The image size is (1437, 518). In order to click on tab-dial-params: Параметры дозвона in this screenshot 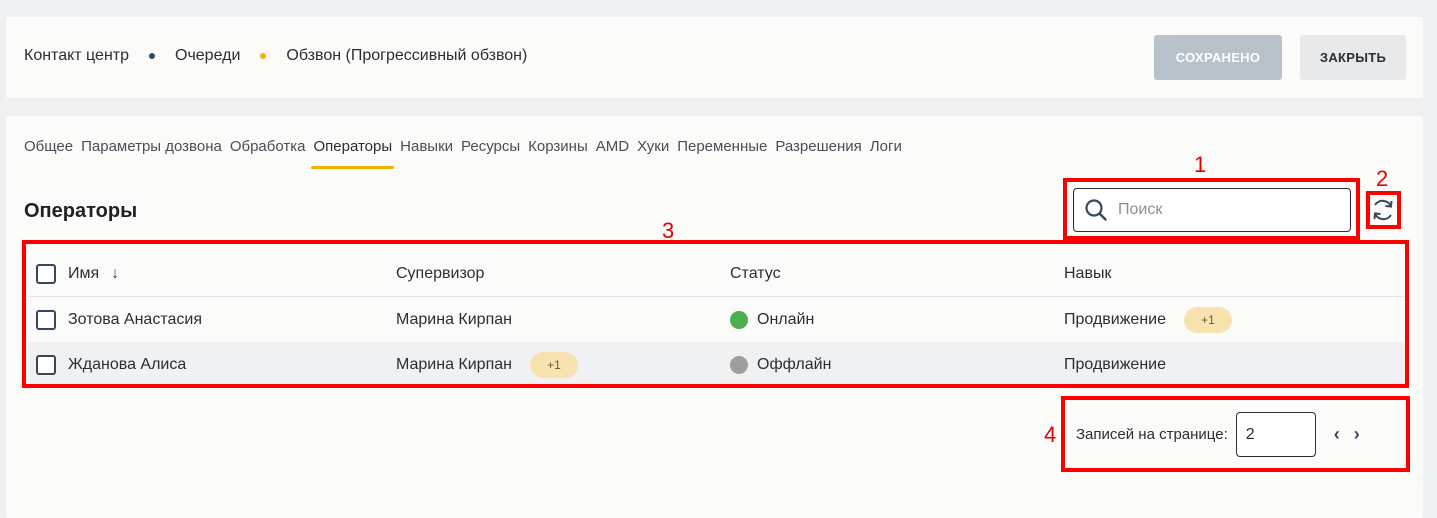, I will do `click(151, 153)`.